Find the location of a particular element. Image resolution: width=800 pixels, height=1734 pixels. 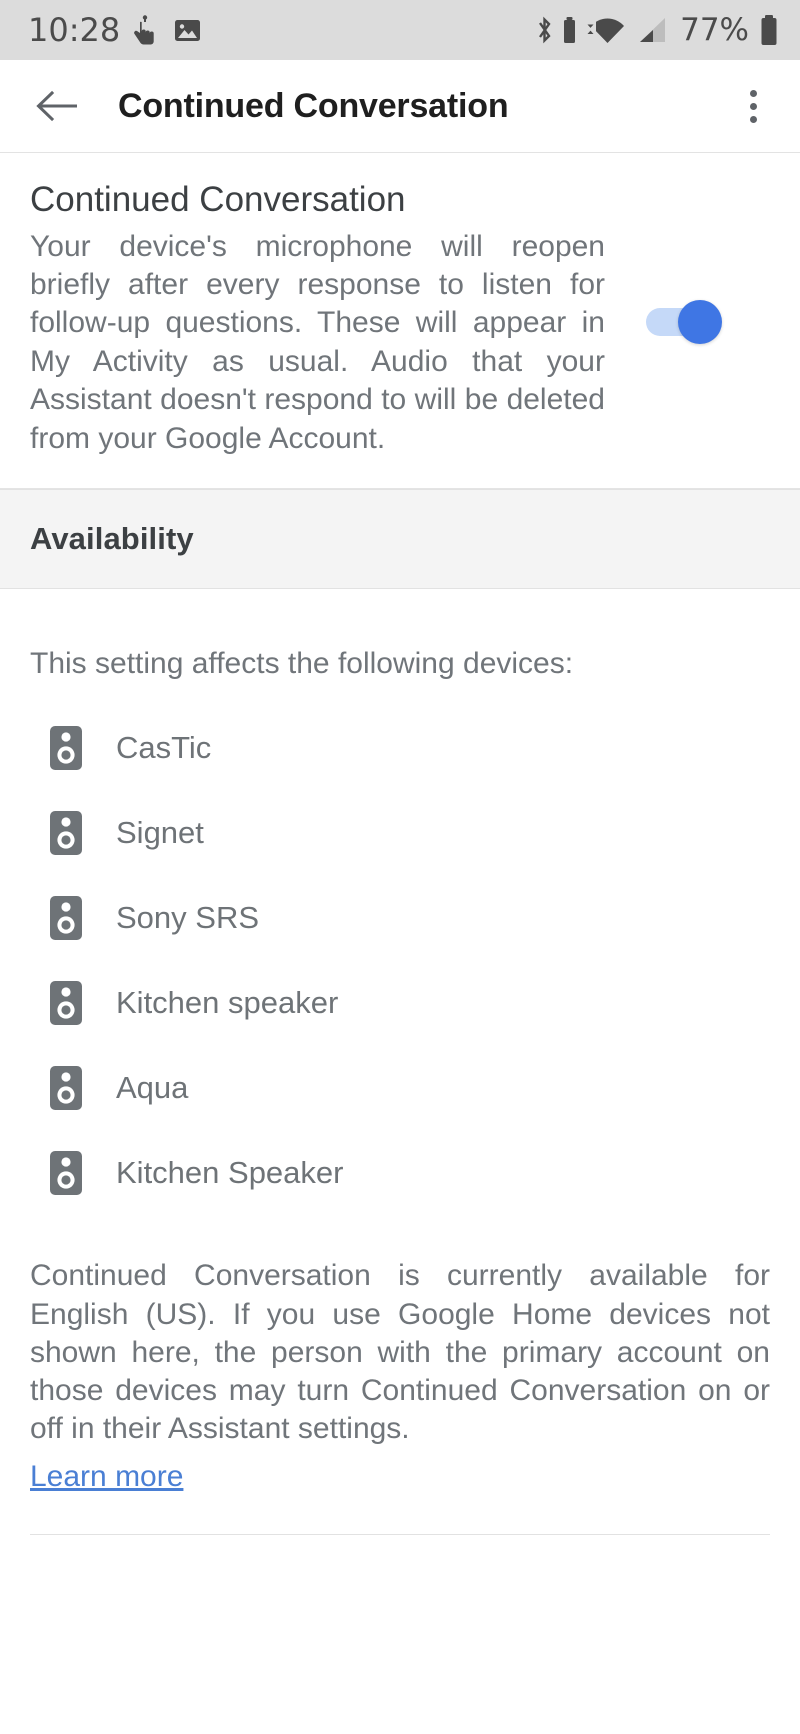

photo-icon is located at coordinates (187, 30).